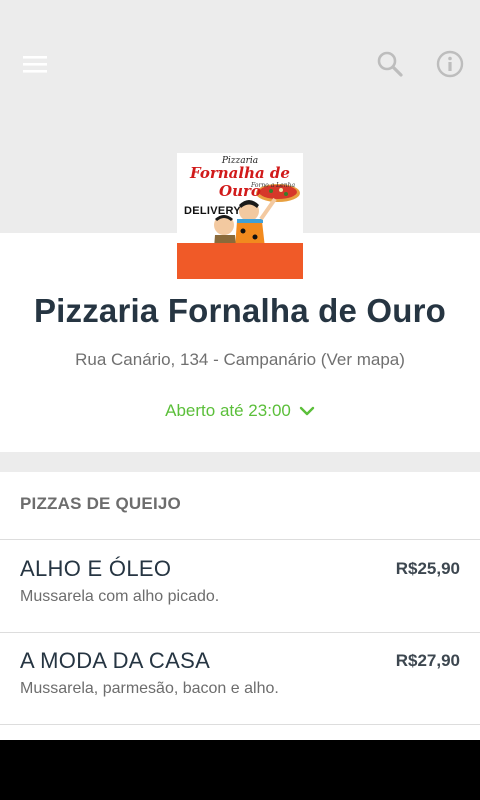  I want to click on menu-item-name: A MODA DA CASA, so click(115, 660).